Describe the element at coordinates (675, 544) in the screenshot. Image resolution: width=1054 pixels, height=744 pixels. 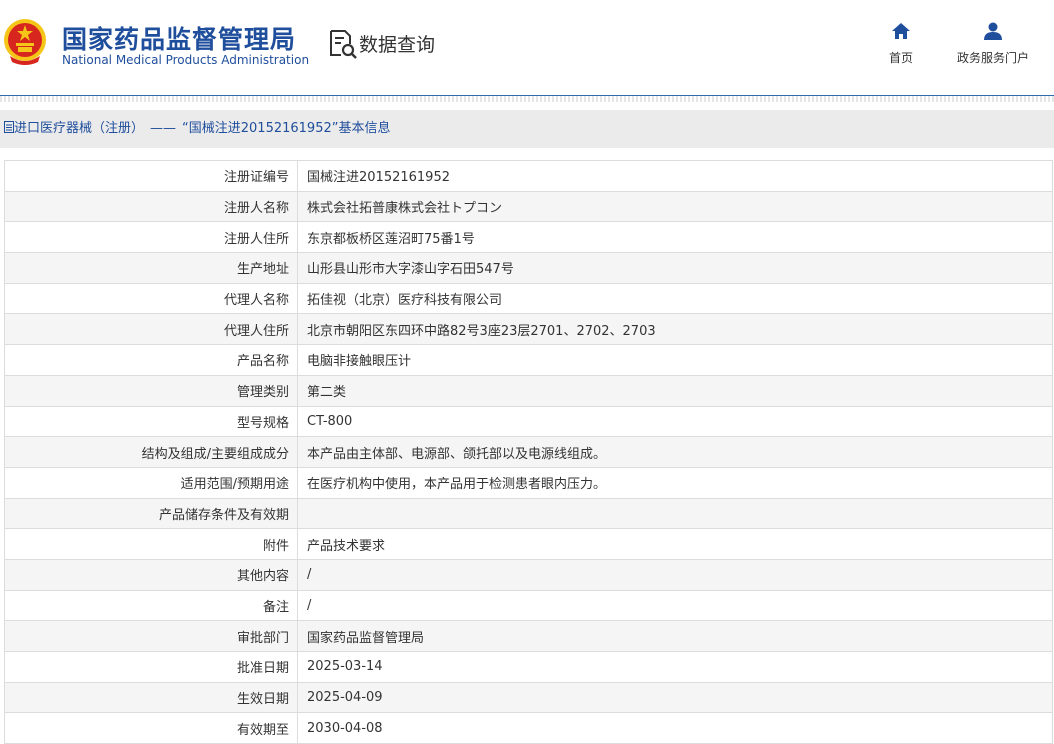
I see `row-value: 产品技术要求` at that location.